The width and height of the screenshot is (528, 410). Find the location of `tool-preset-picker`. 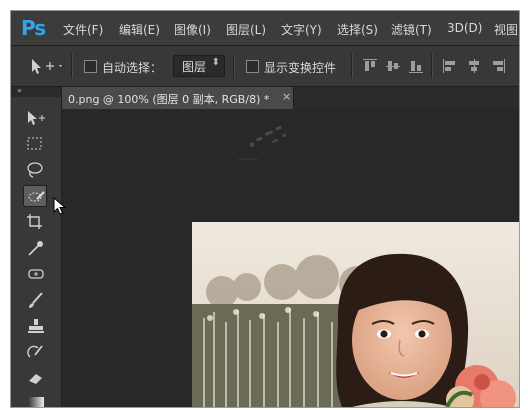

tool-preset-picker is located at coordinates (46, 66).